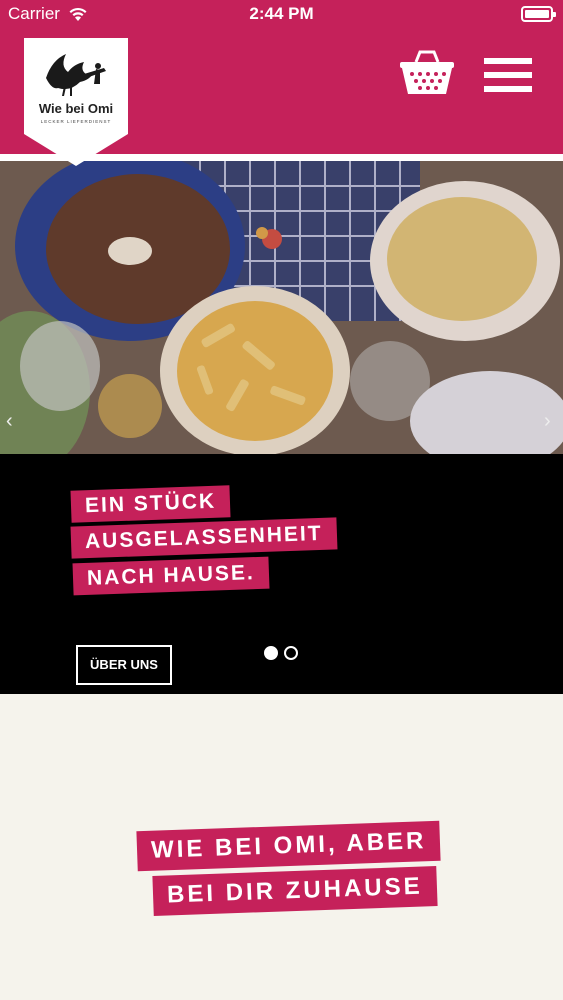 This screenshot has width=563, height=1000. Describe the element at coordinates (291, 653) in the screenshot. I see `pagination-dot` at that location.